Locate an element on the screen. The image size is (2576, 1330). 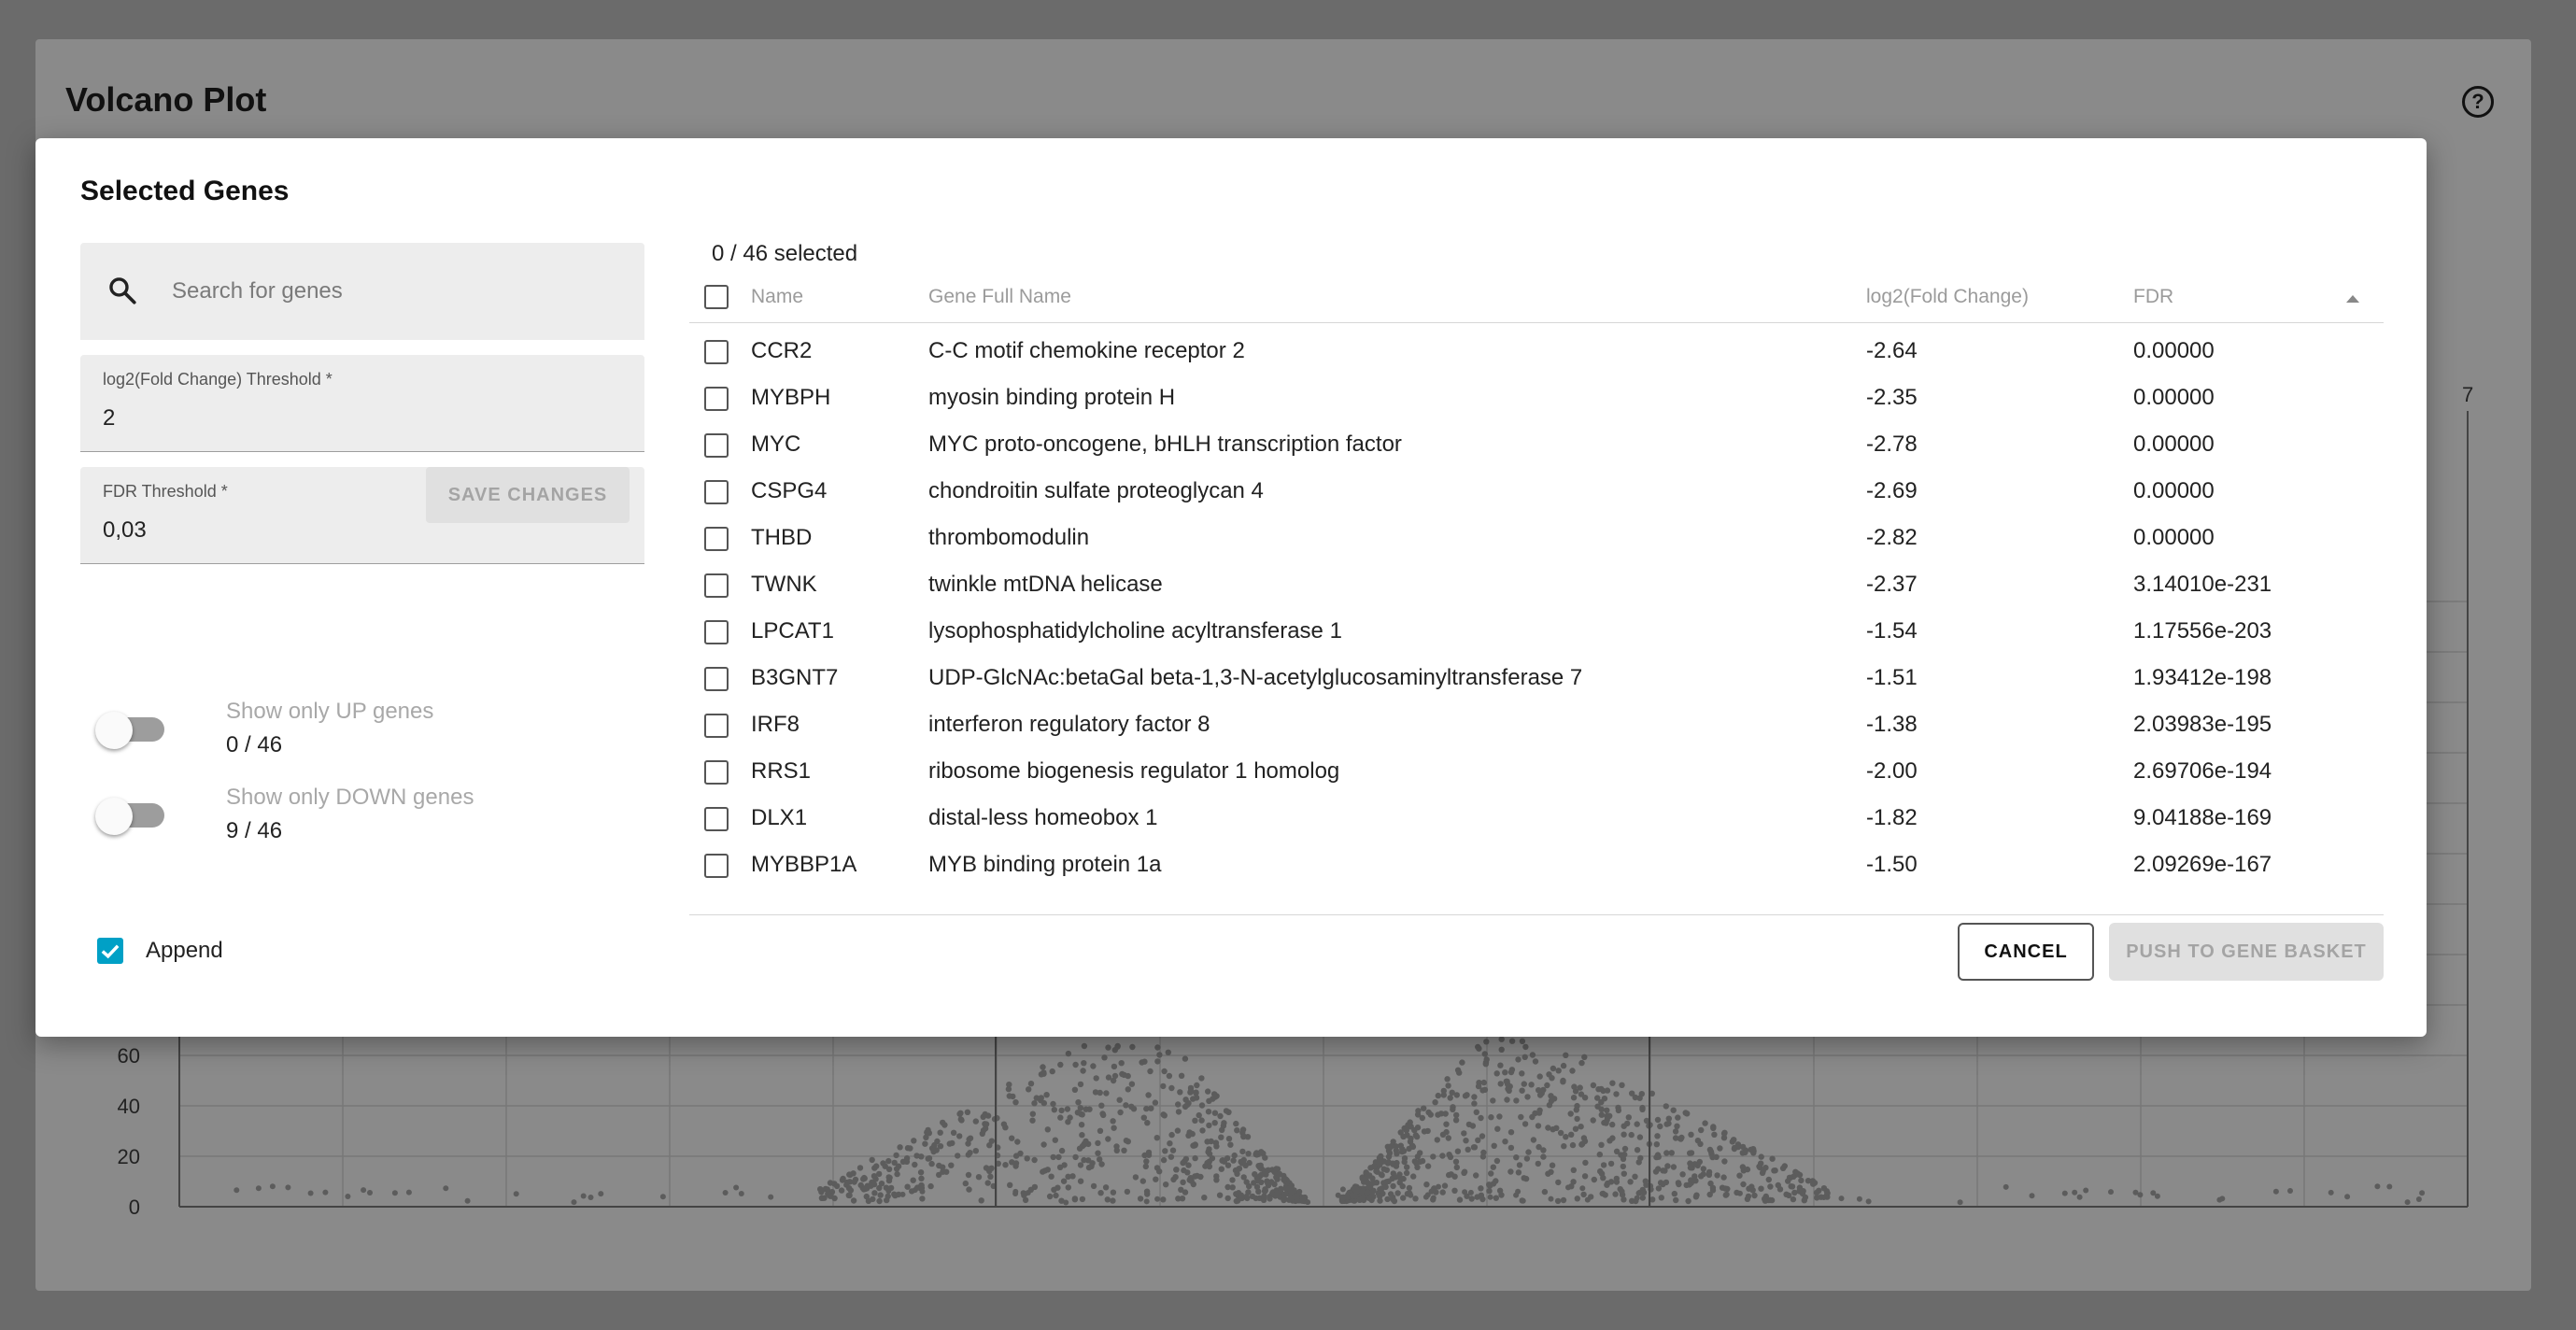
toggle-up-count: 0 / 46 is located at coordinates (254, 744).